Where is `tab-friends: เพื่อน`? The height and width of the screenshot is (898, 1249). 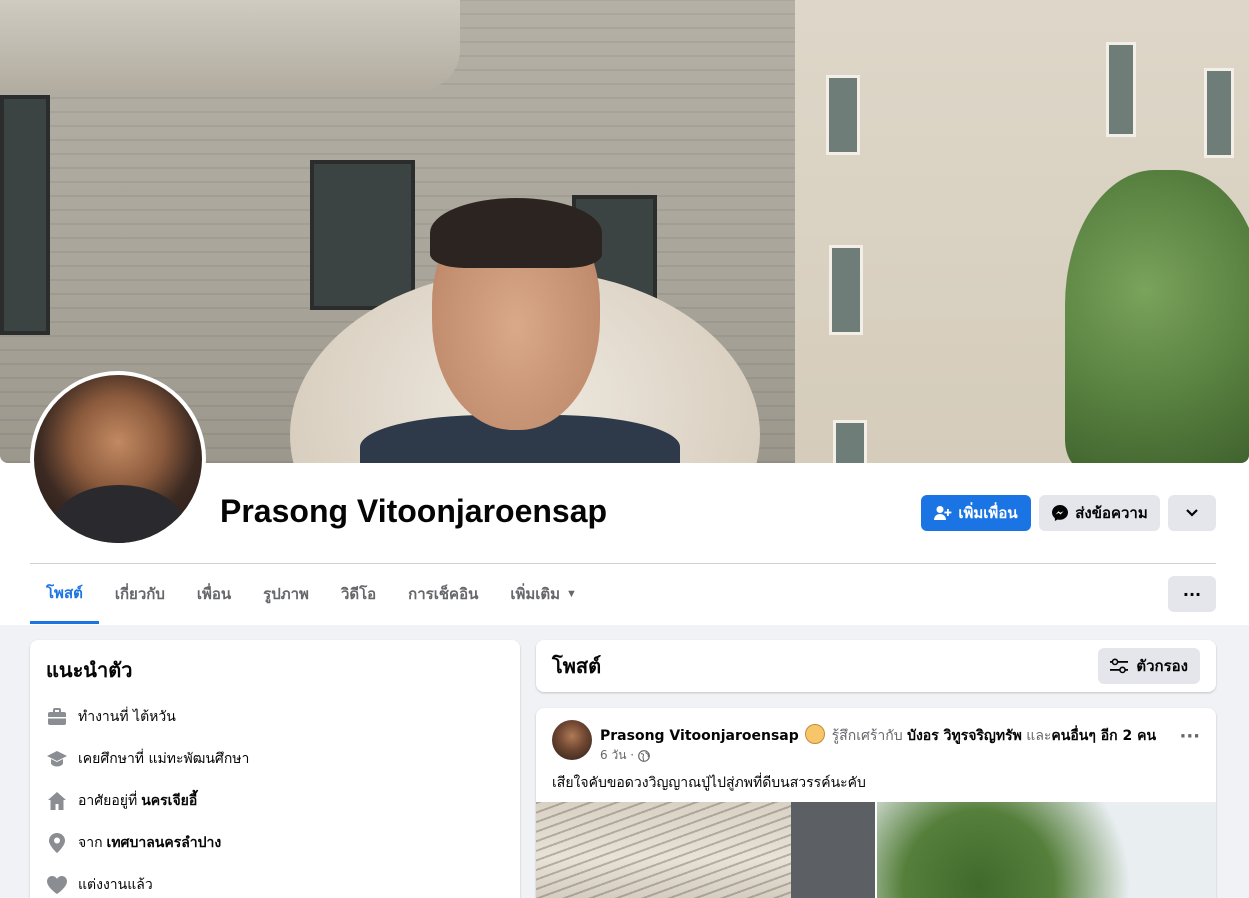 tab-friends: เพื่อน is located at coordinates (214, 594).